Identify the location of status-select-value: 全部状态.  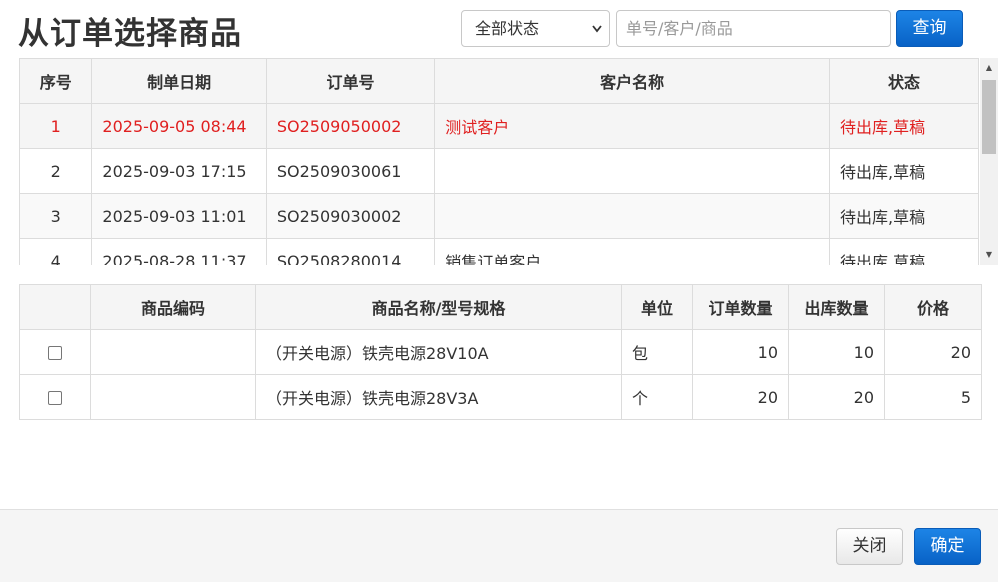
(507, 28).